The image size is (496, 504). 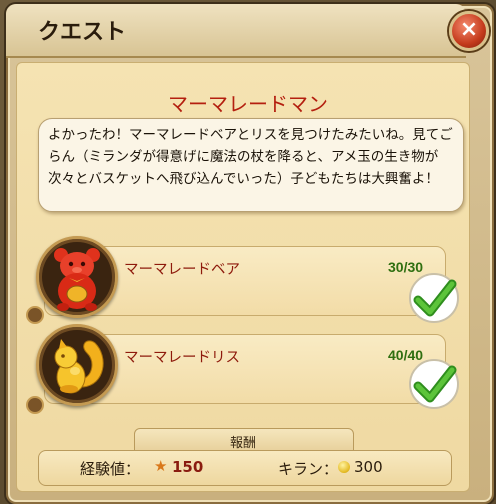 I want to click on coin-icon, so click(x=344, y=467).